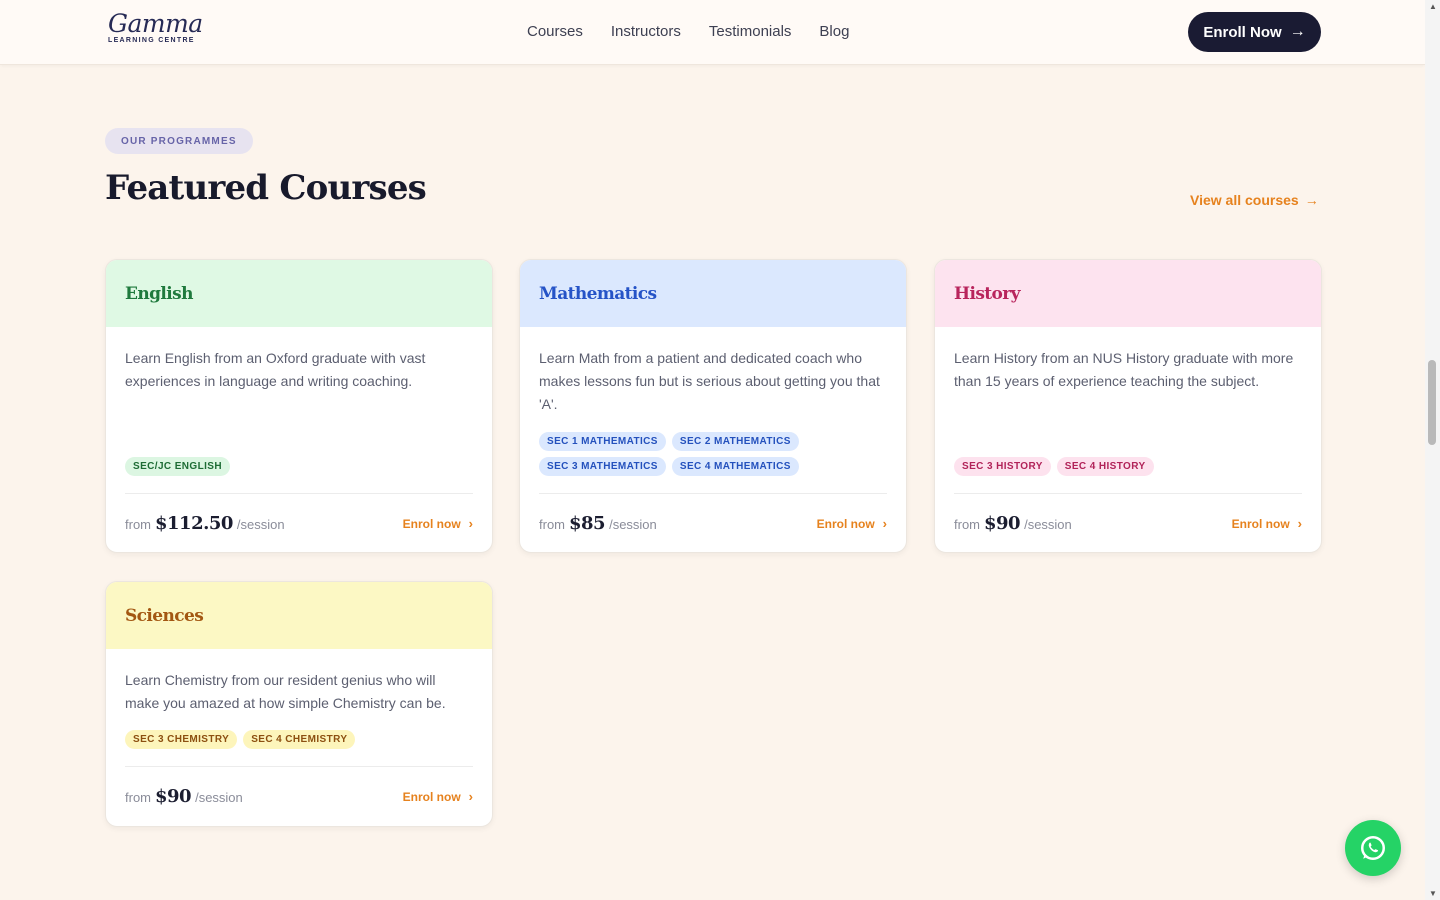  Describe the element at coordinates (159, 293) in the screenshot. I see `course-title: English` at that location.